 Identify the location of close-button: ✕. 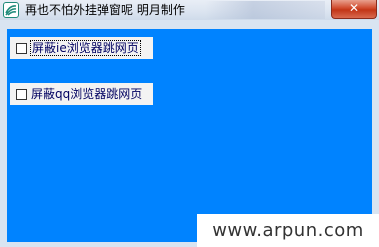
(354, 9).